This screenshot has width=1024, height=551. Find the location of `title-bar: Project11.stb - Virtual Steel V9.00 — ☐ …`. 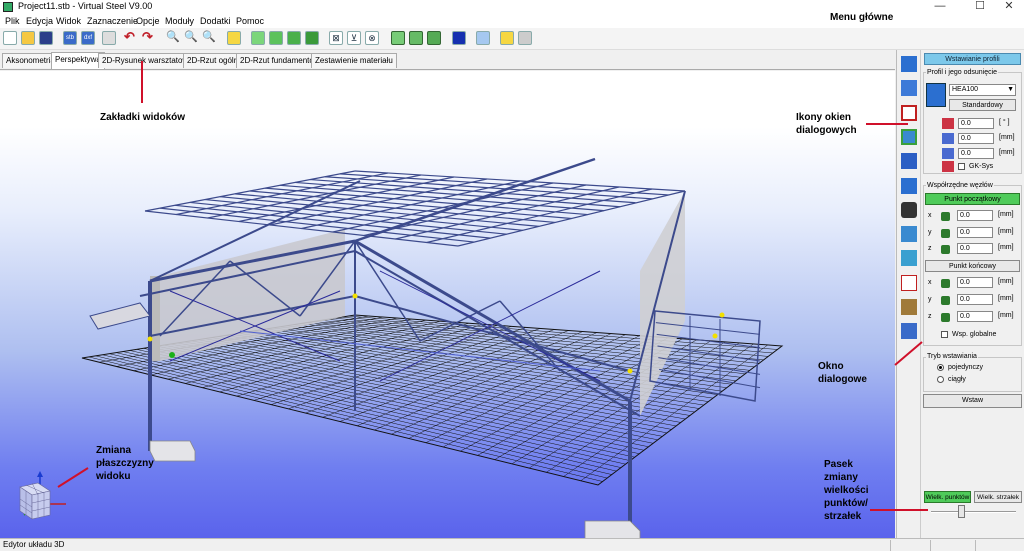

title-bar: Project11.stb - Virtual Steel V9.00 — ☐ … is located at coordinates (512, 7).